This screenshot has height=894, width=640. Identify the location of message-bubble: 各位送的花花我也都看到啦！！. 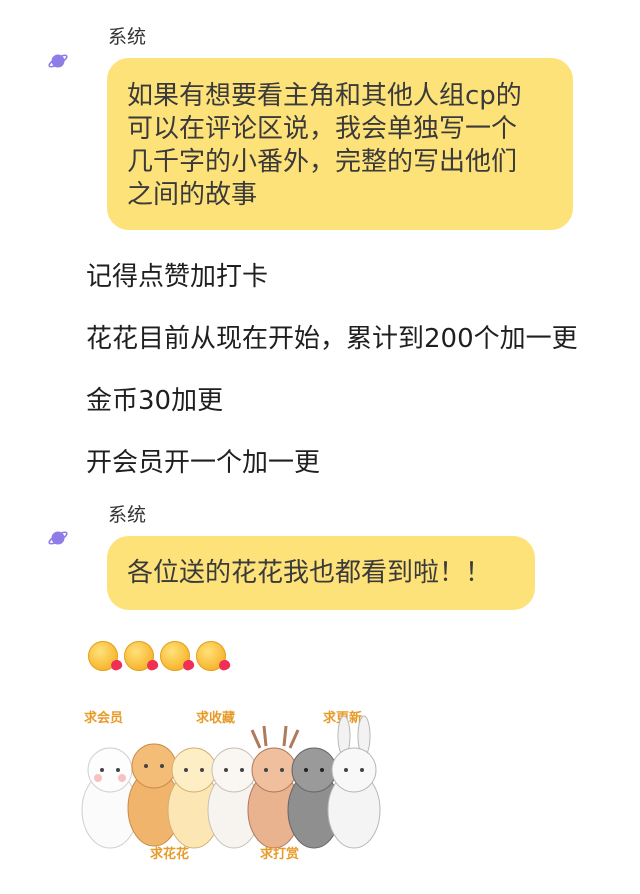
(321, 573).